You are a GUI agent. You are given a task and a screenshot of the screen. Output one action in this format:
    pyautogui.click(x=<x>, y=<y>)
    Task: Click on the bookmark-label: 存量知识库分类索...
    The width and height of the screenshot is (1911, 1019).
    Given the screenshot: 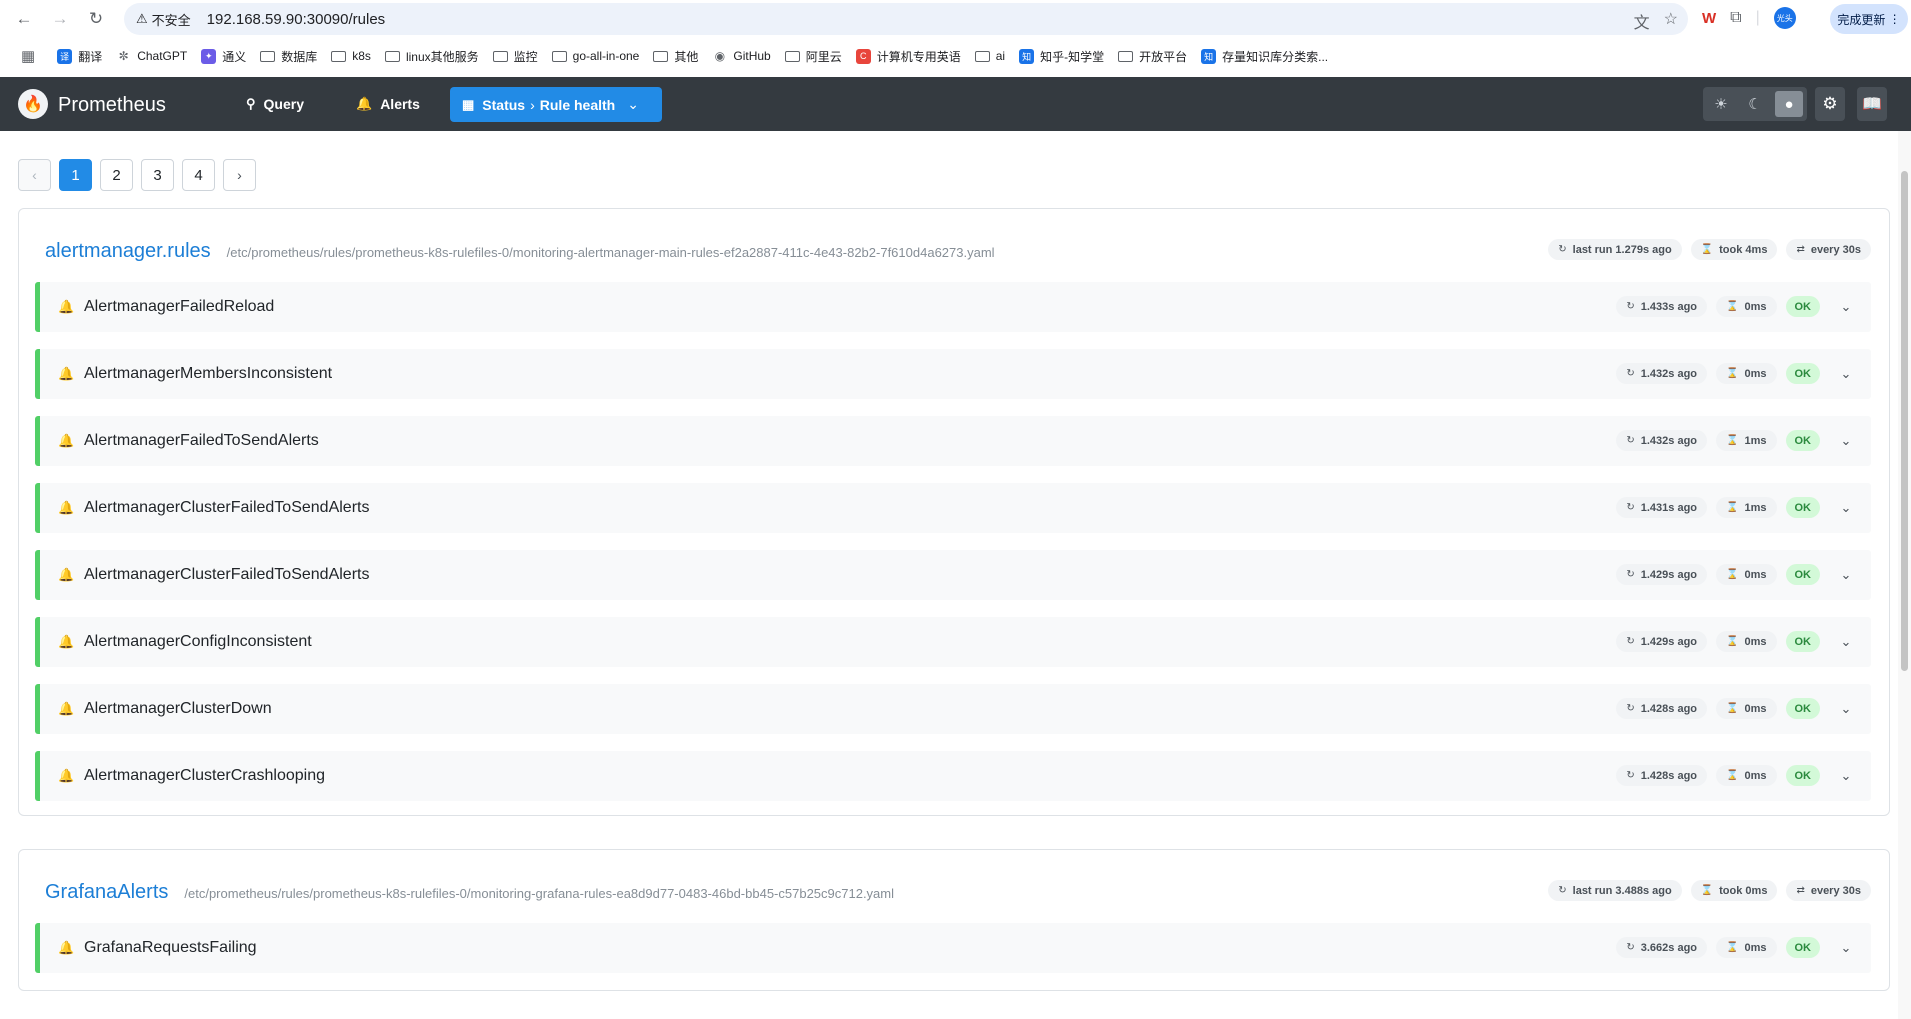 What is the action you would take?
    pyautogui.click(x=1275, y=56)
    